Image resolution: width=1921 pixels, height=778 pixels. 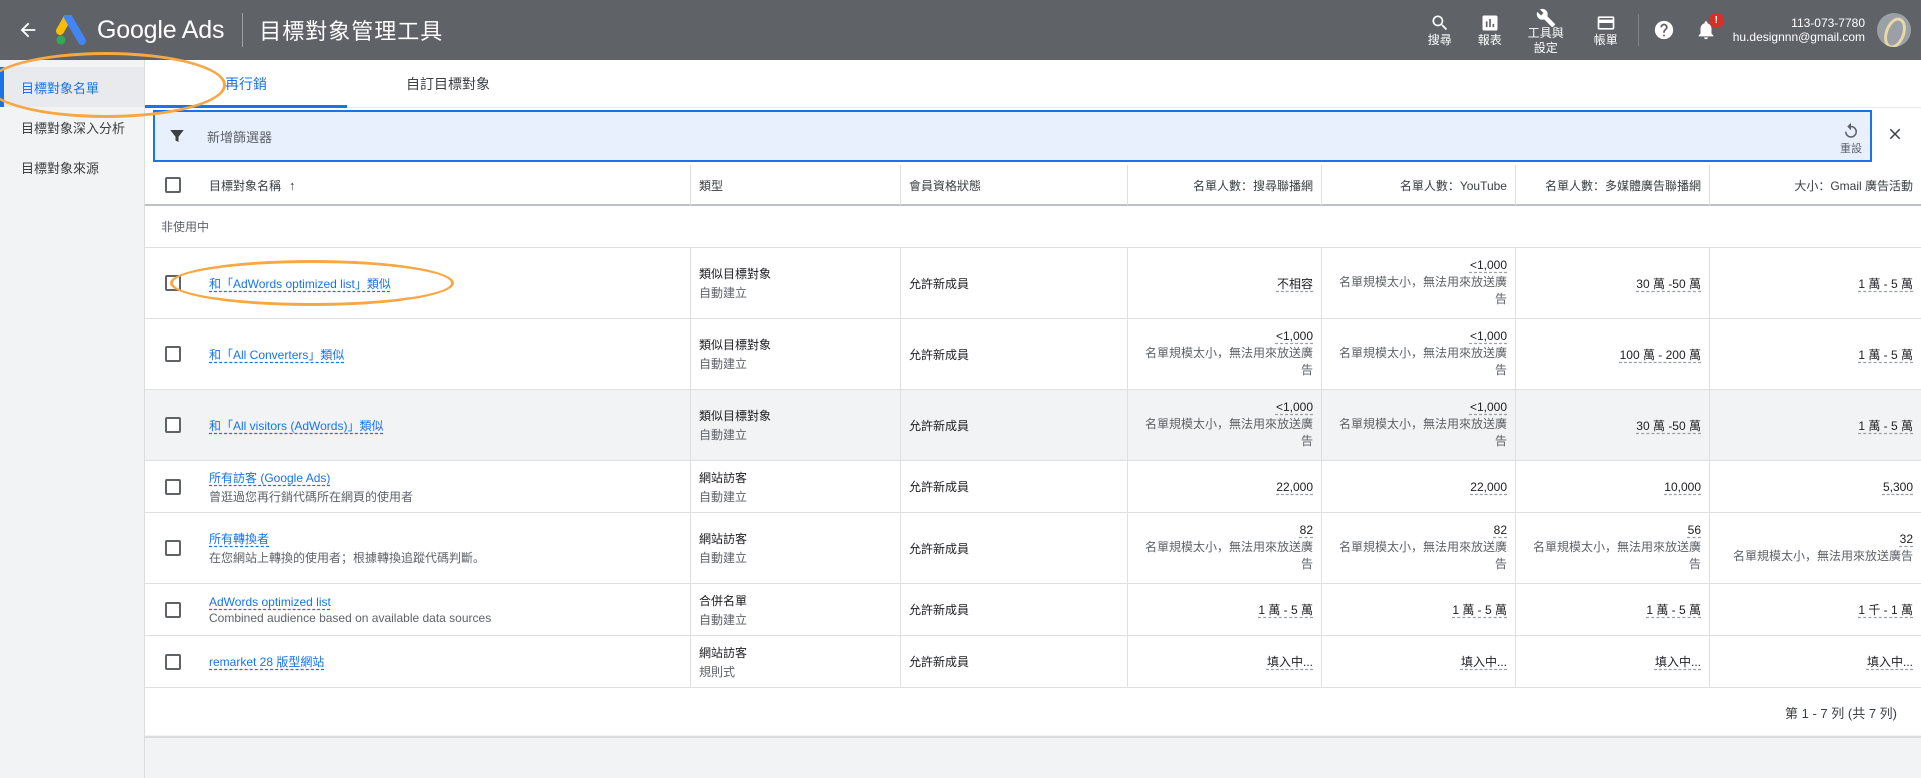 What do you see at coordinates (1285, 609) in the screenshot?
I see `search-size-cell-value: 1 萬 - 5 萬` at bounding box center [1285, 609].